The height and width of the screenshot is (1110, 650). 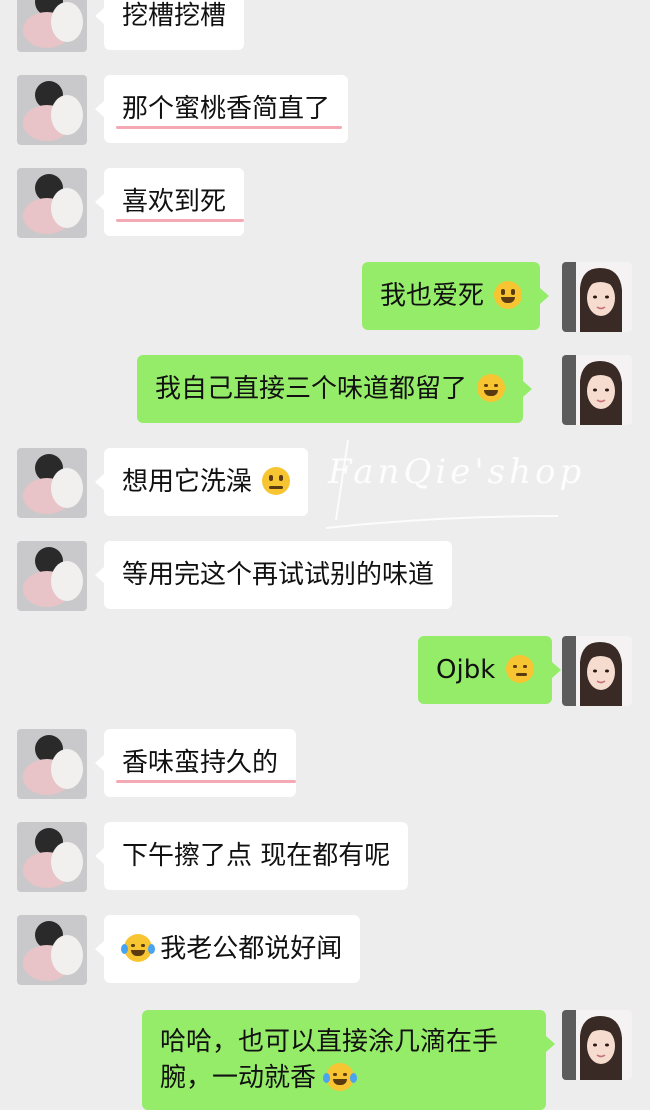 What do you see at coordinates (200, 763) in the screenshot?
I see `message-text: 香味蛮持久的` at bounding box center [200, 763].